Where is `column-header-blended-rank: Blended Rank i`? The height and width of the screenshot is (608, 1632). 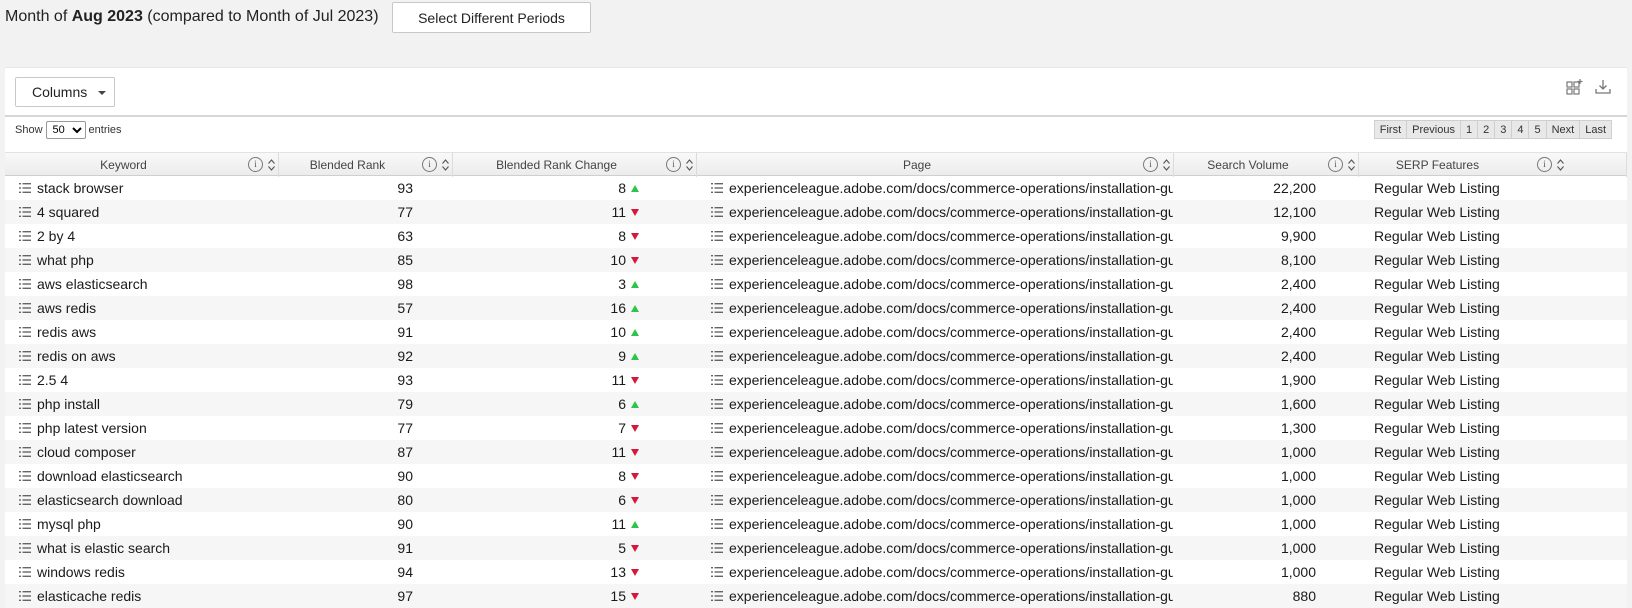
column-header-blended-rank: Blended Rank i is located at coordinates (366, 165).